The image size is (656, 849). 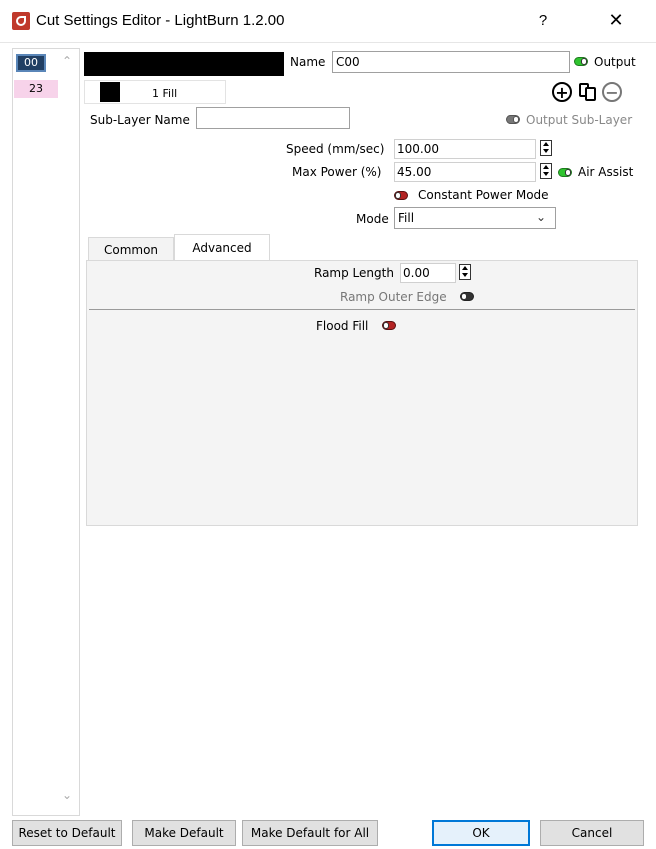 I want to click on chevron-down-icon: ⌄, so click(x=541, y=217).